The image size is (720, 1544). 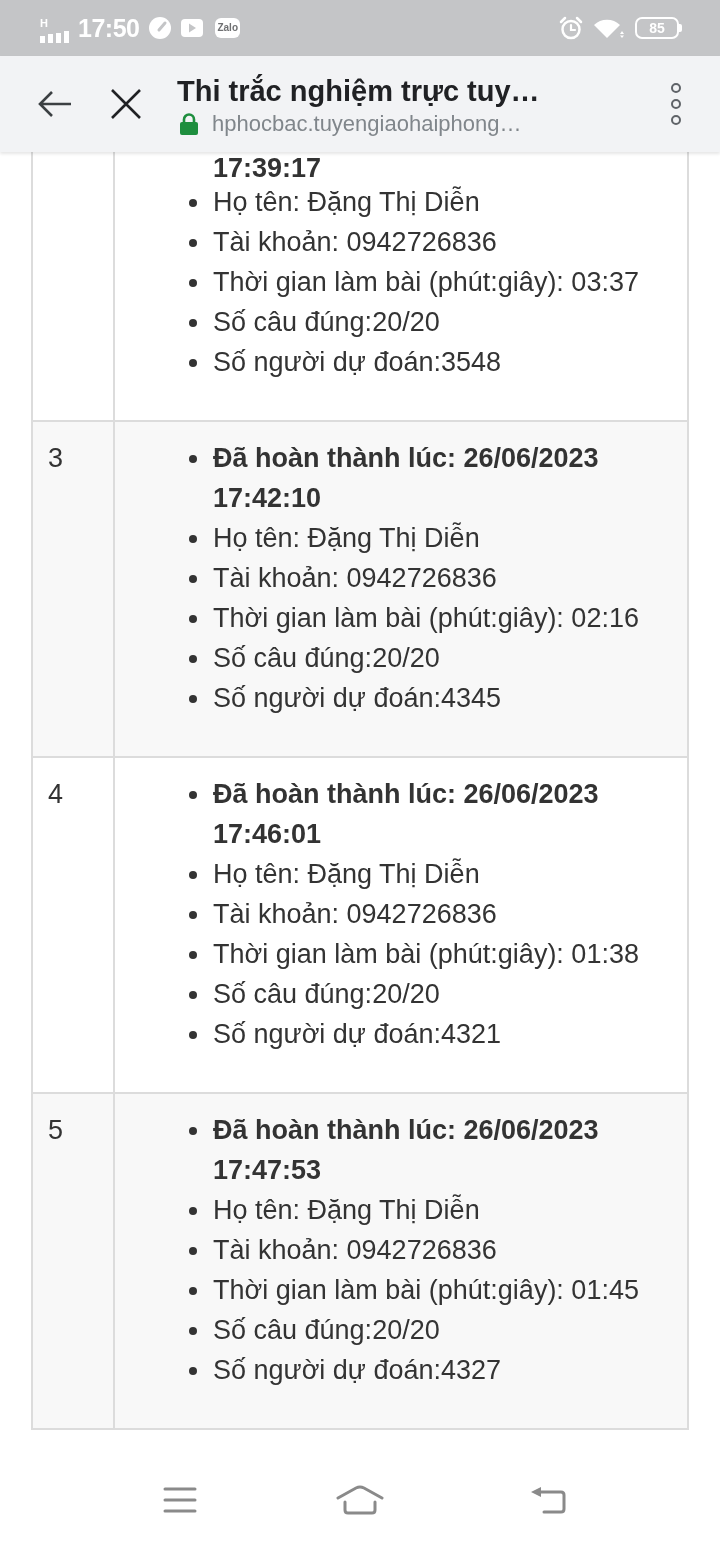 I want to click on result-detail: Số người dự đoán:3548, so click(x=357, y=362).